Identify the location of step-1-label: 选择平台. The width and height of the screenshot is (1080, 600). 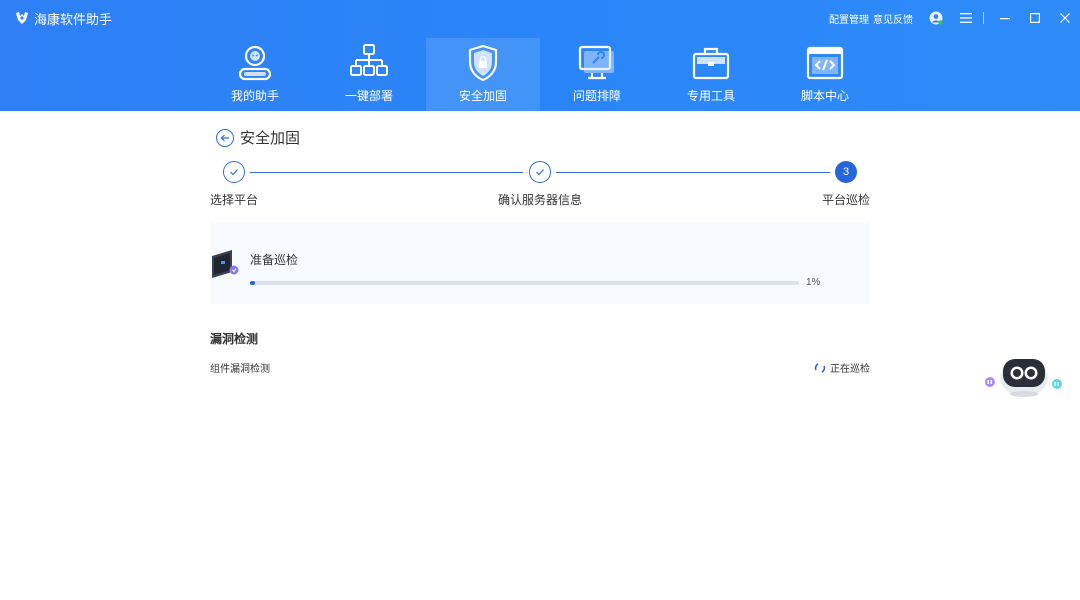
(234, 200).